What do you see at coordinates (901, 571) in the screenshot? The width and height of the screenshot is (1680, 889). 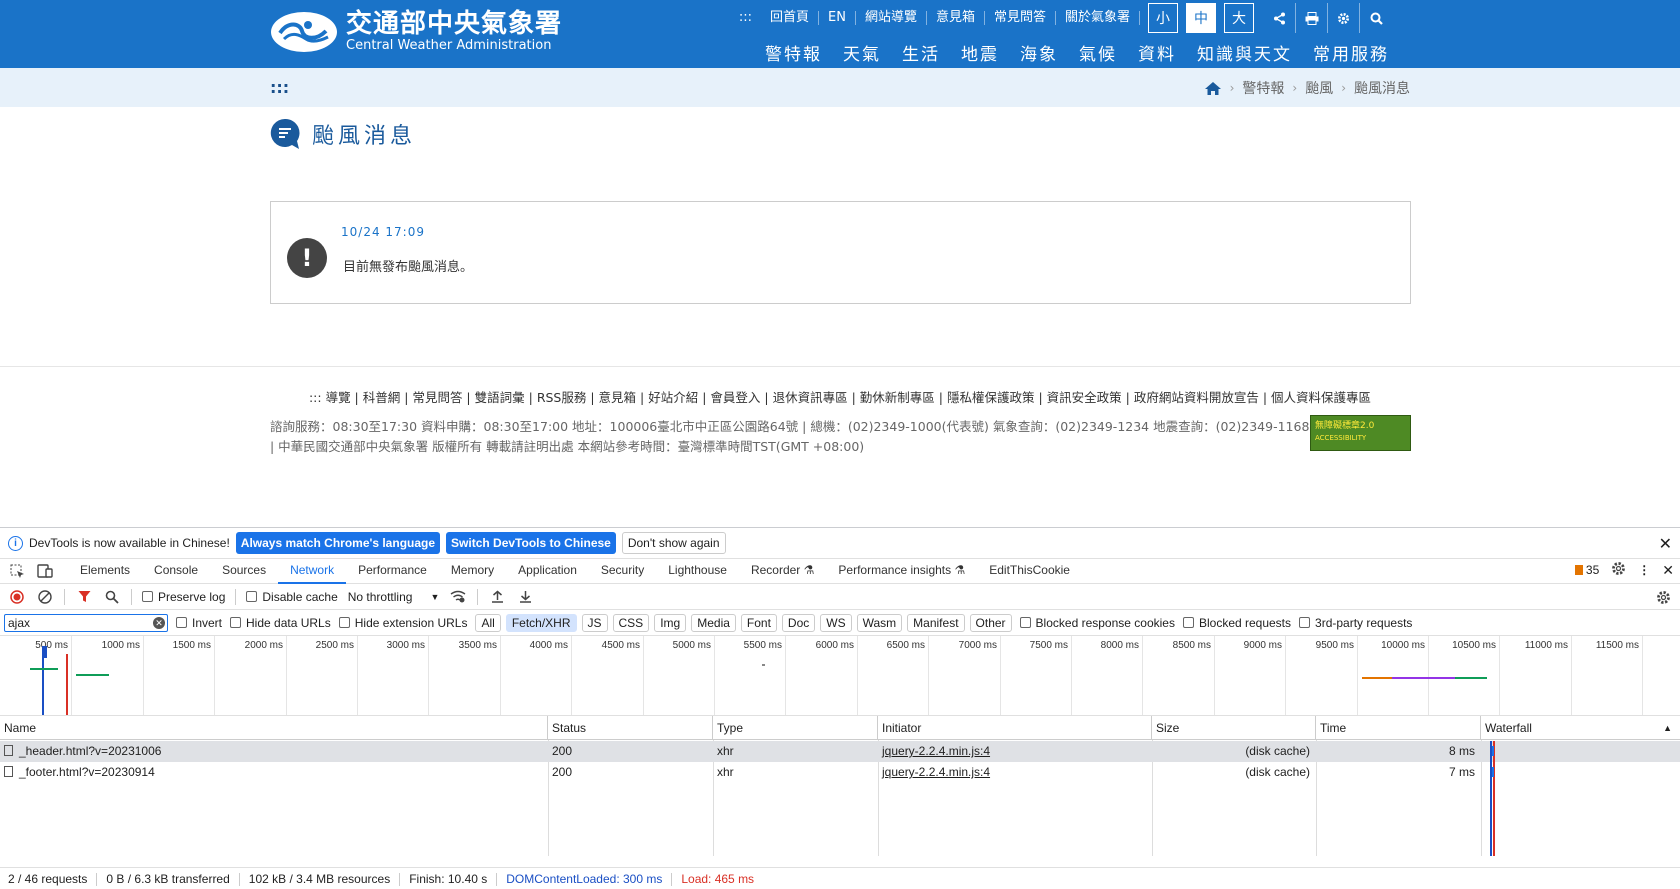 I see `tab-performance-insights: Performance insights ⚗` at bounding box center [901, 571].